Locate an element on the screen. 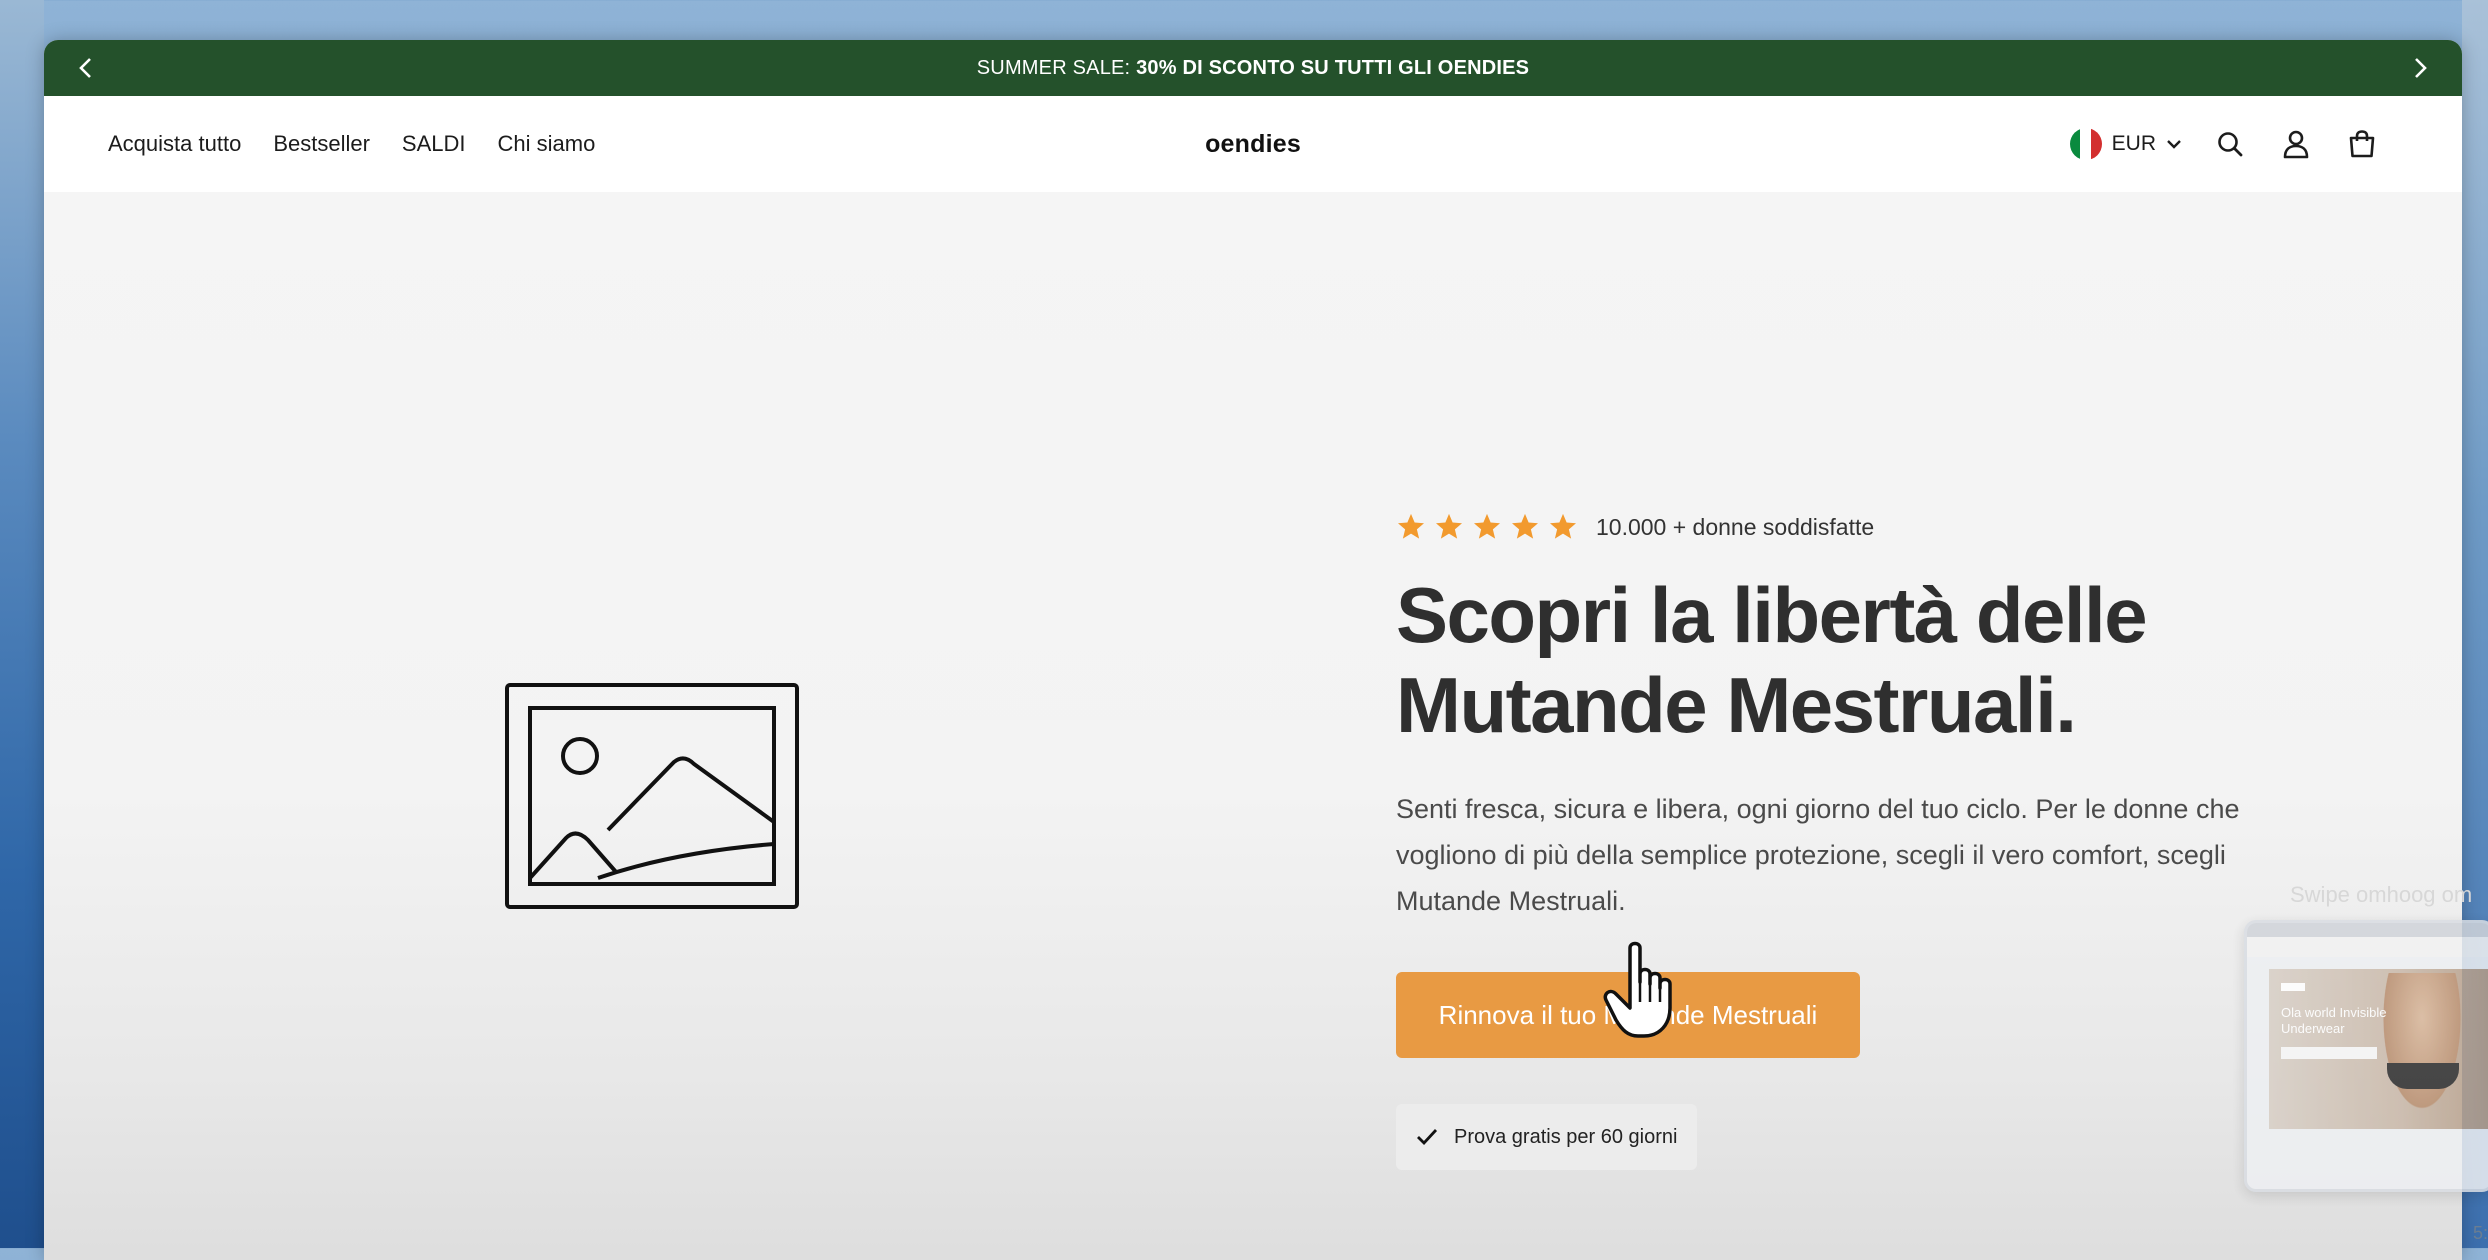 Image resolution: width=2488 pixels, height=1260 pixels. search-icon is located at coordinates (2230, 144).